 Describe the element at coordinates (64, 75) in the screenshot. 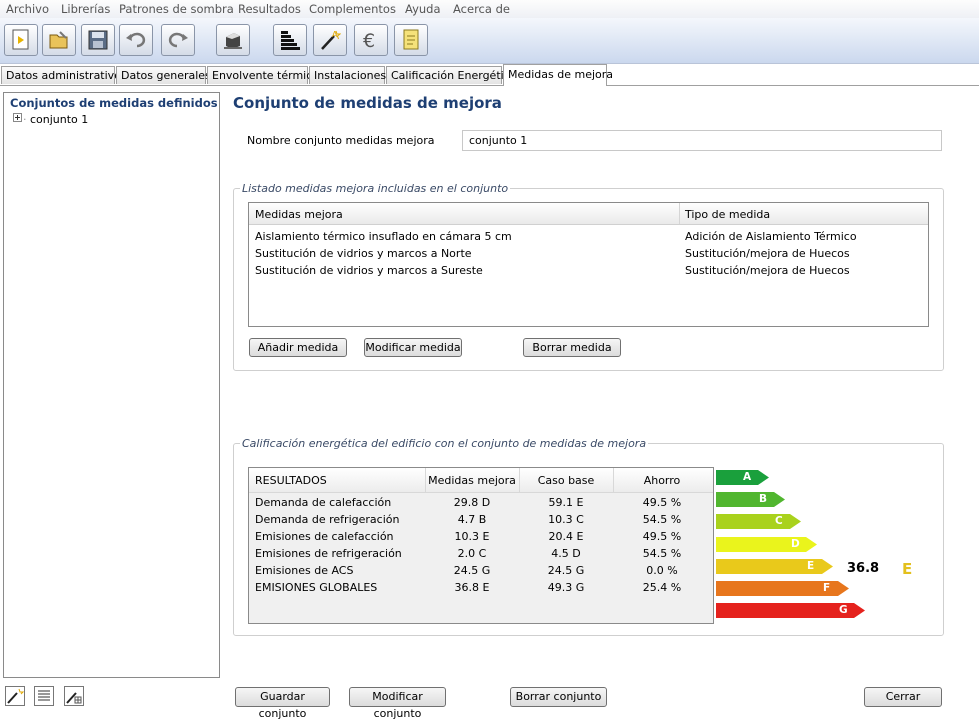

I see `tab-datos-administrativos: Datos administrativos` at that location.